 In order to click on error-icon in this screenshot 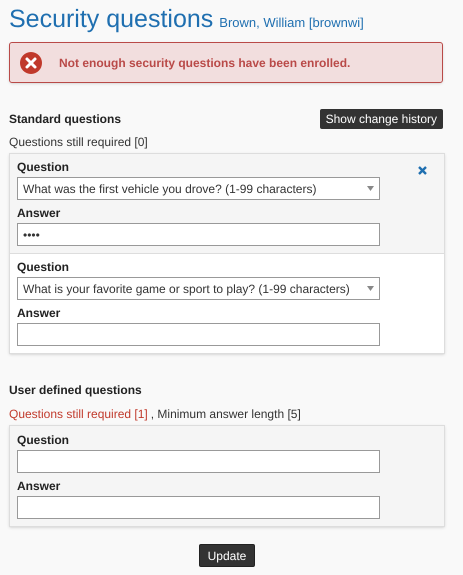, I will do `click(31, 62)`.